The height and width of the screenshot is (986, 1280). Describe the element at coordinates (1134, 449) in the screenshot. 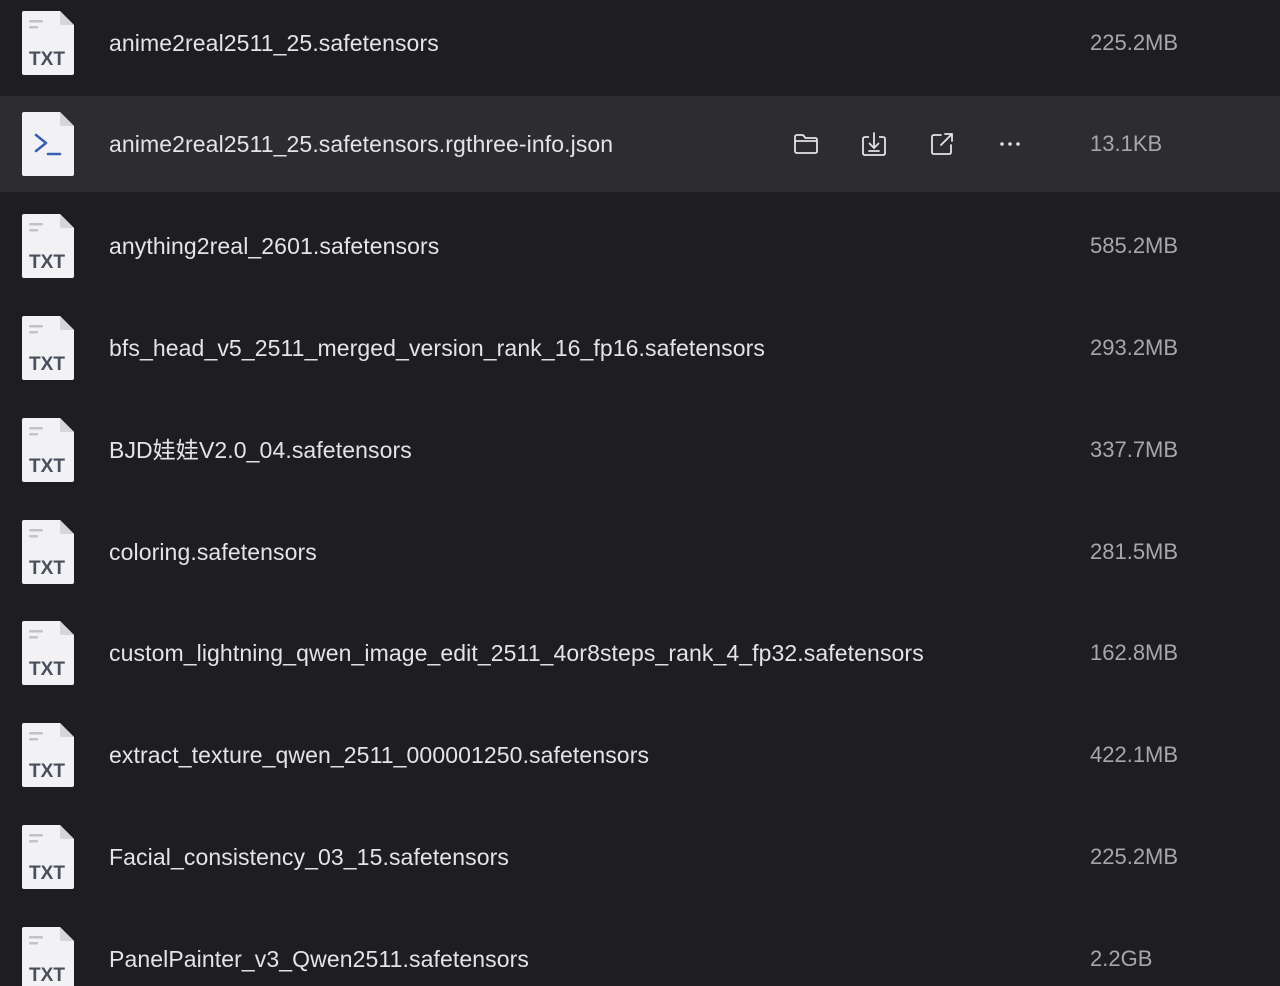

I see `file-size: 337.7MB` at that location.